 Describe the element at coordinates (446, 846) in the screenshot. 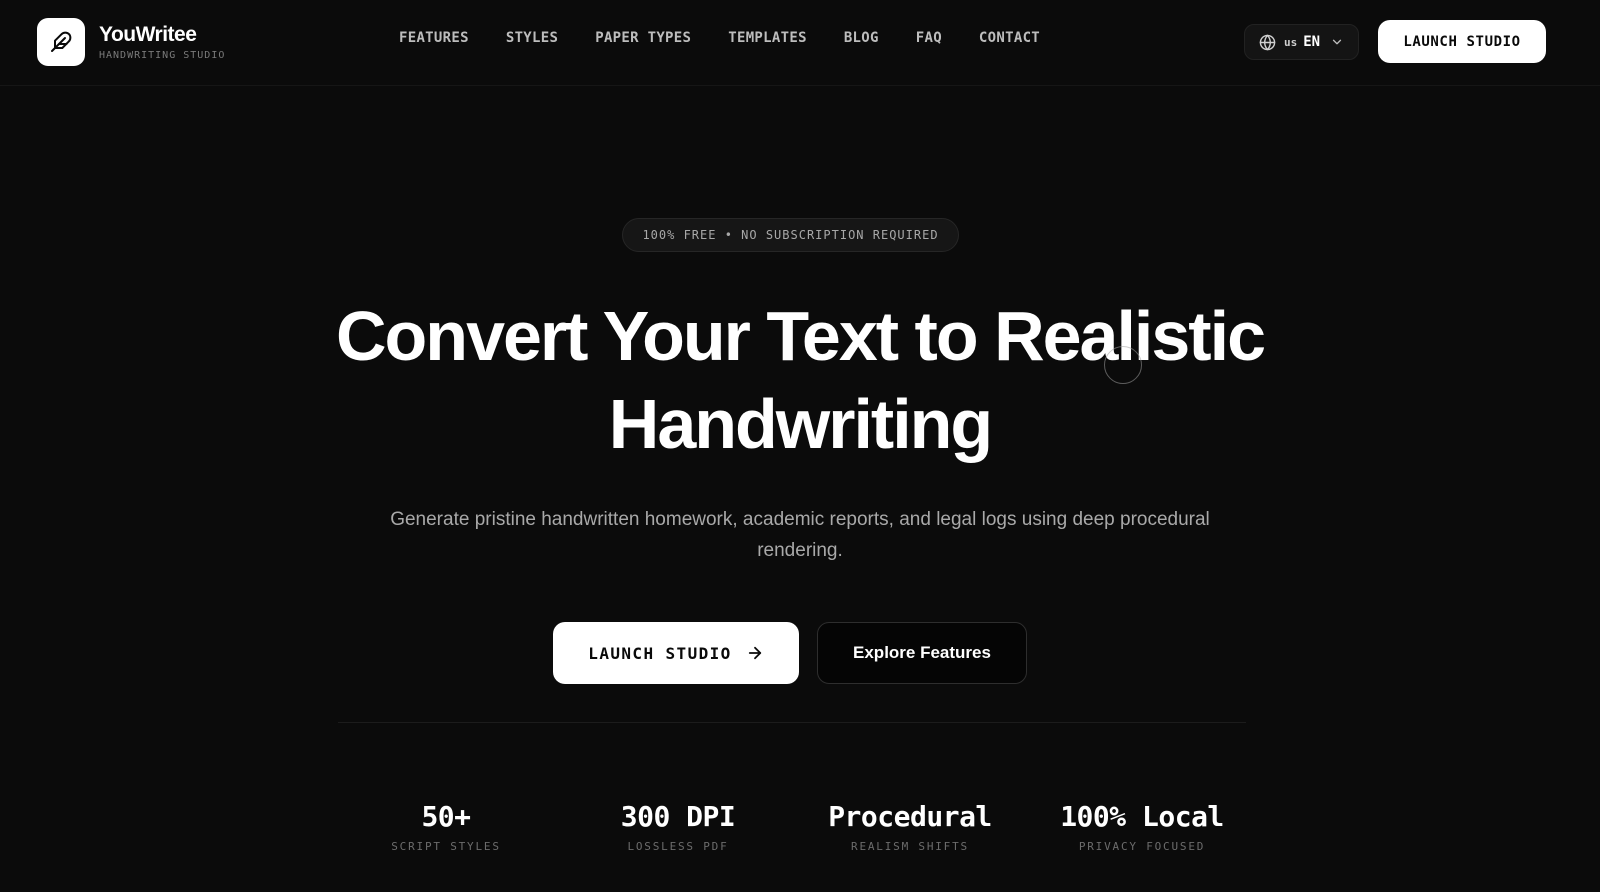

I see `stat-label: SCRIPT STYLES` at that location.